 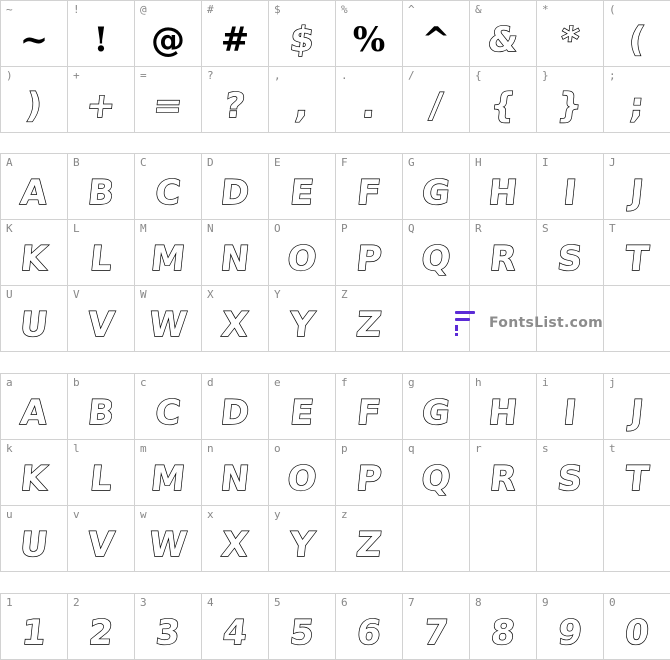 I want to click on glyph-cell: VV, so click(x=101, y=318).